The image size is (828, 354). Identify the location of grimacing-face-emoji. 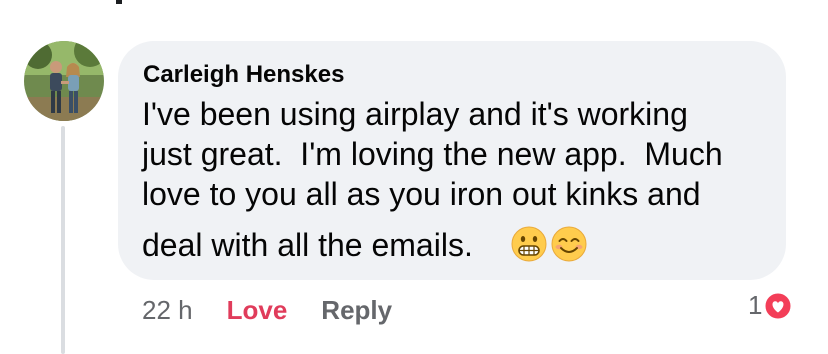
(529, 244).